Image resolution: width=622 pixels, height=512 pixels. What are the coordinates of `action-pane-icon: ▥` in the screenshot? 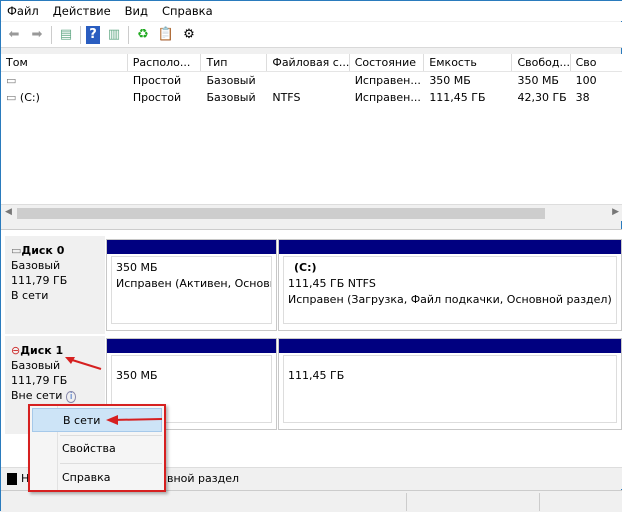 It's located at (114, 35).